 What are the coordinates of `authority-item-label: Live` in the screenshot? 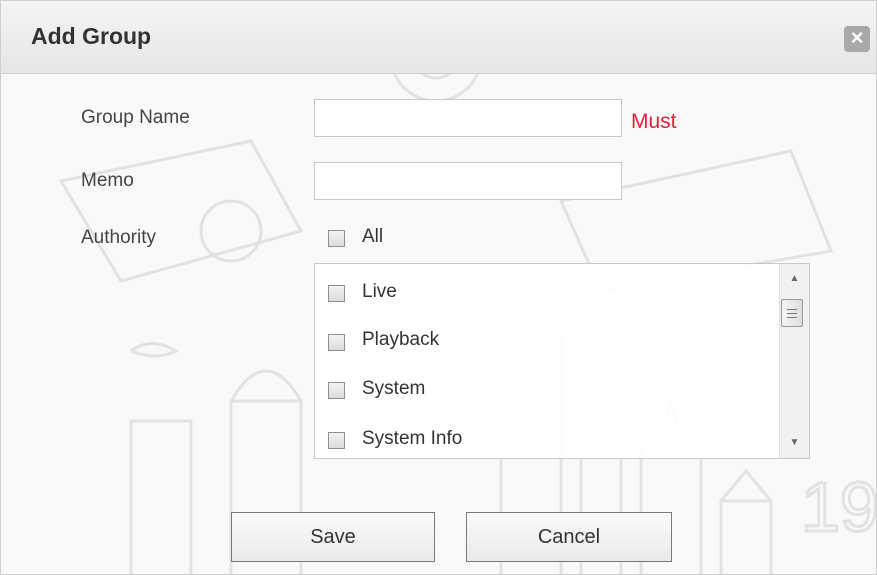 It's located at (379, 291).